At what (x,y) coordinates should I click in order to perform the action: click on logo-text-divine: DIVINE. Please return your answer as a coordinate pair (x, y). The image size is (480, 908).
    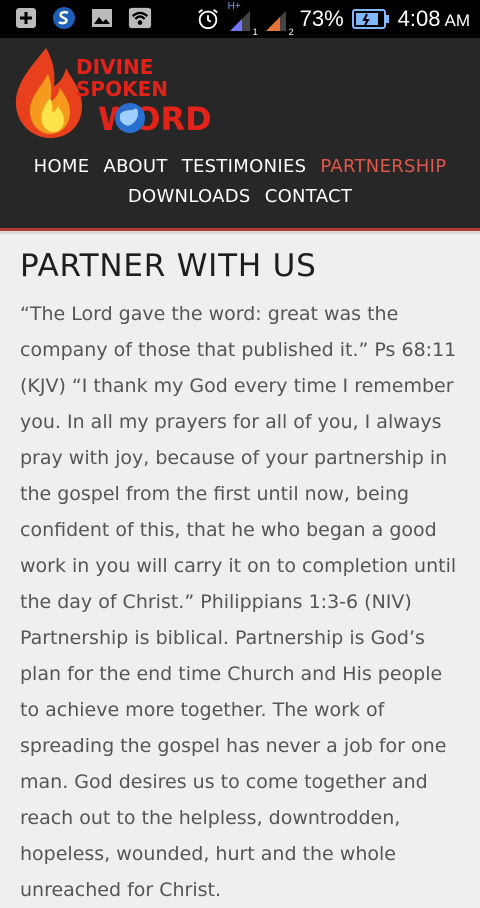
    Looking at the image, I should click on (114, 67).